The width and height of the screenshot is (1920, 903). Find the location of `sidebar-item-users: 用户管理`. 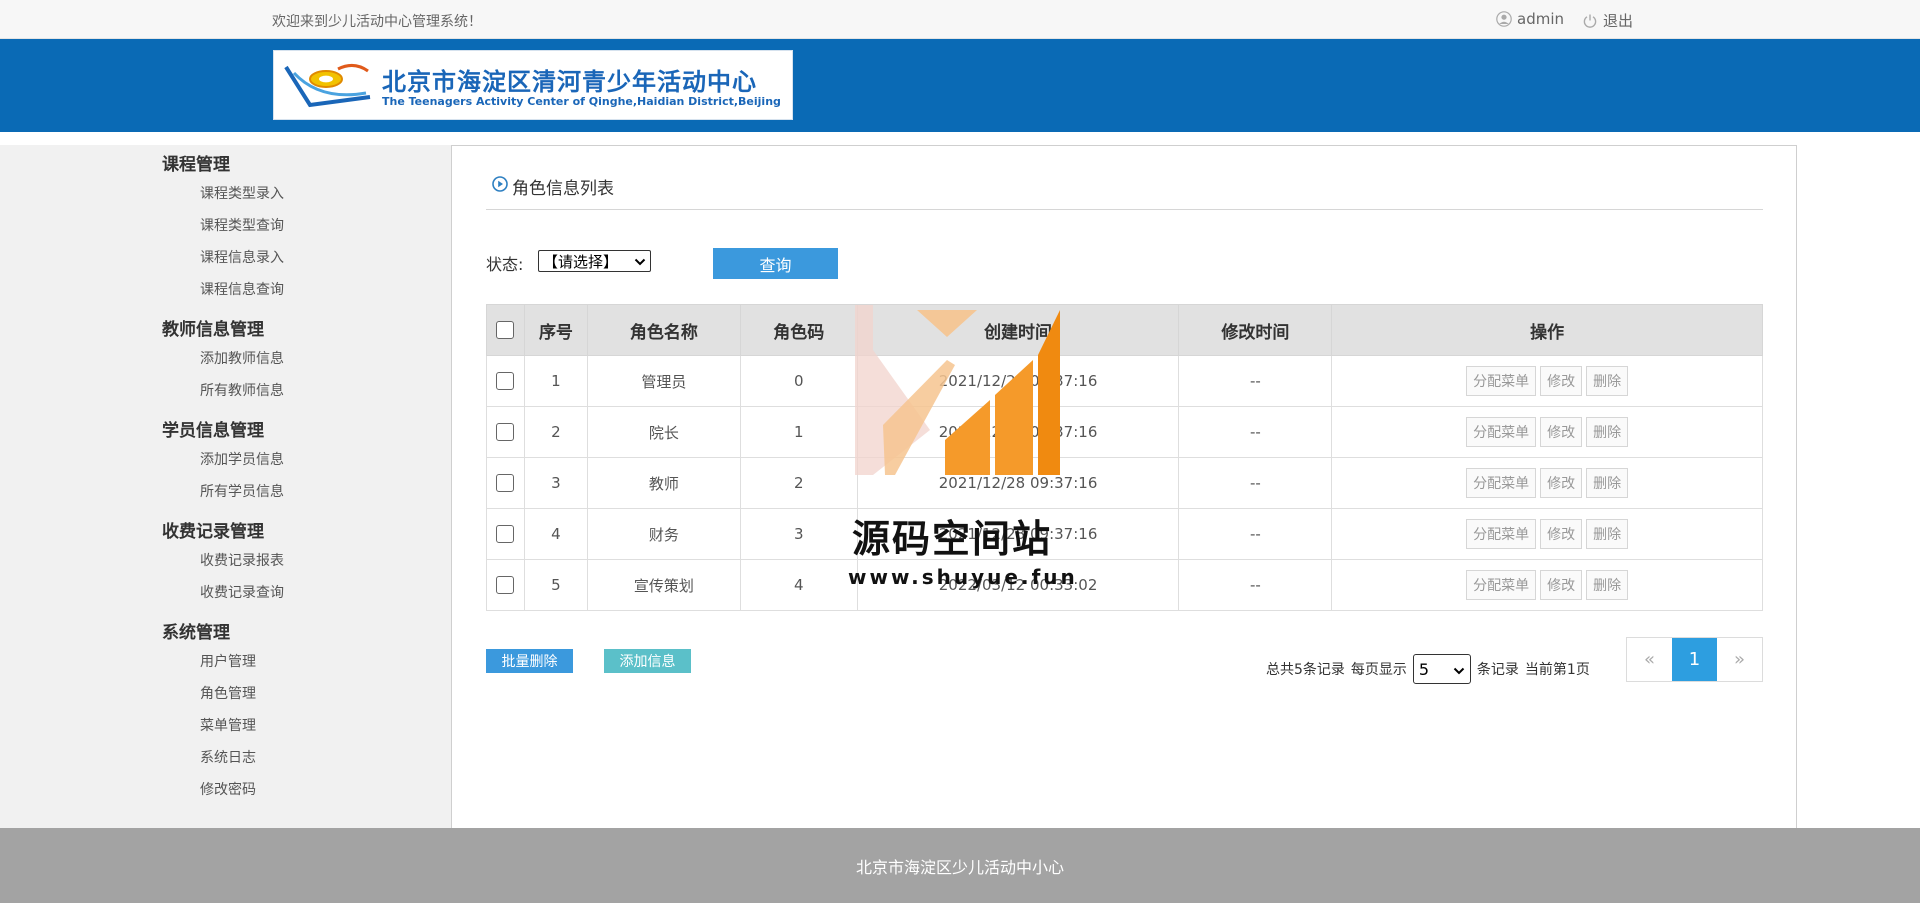

sidebar-item-users: 用户管理 is located at coordinates (228, 661).